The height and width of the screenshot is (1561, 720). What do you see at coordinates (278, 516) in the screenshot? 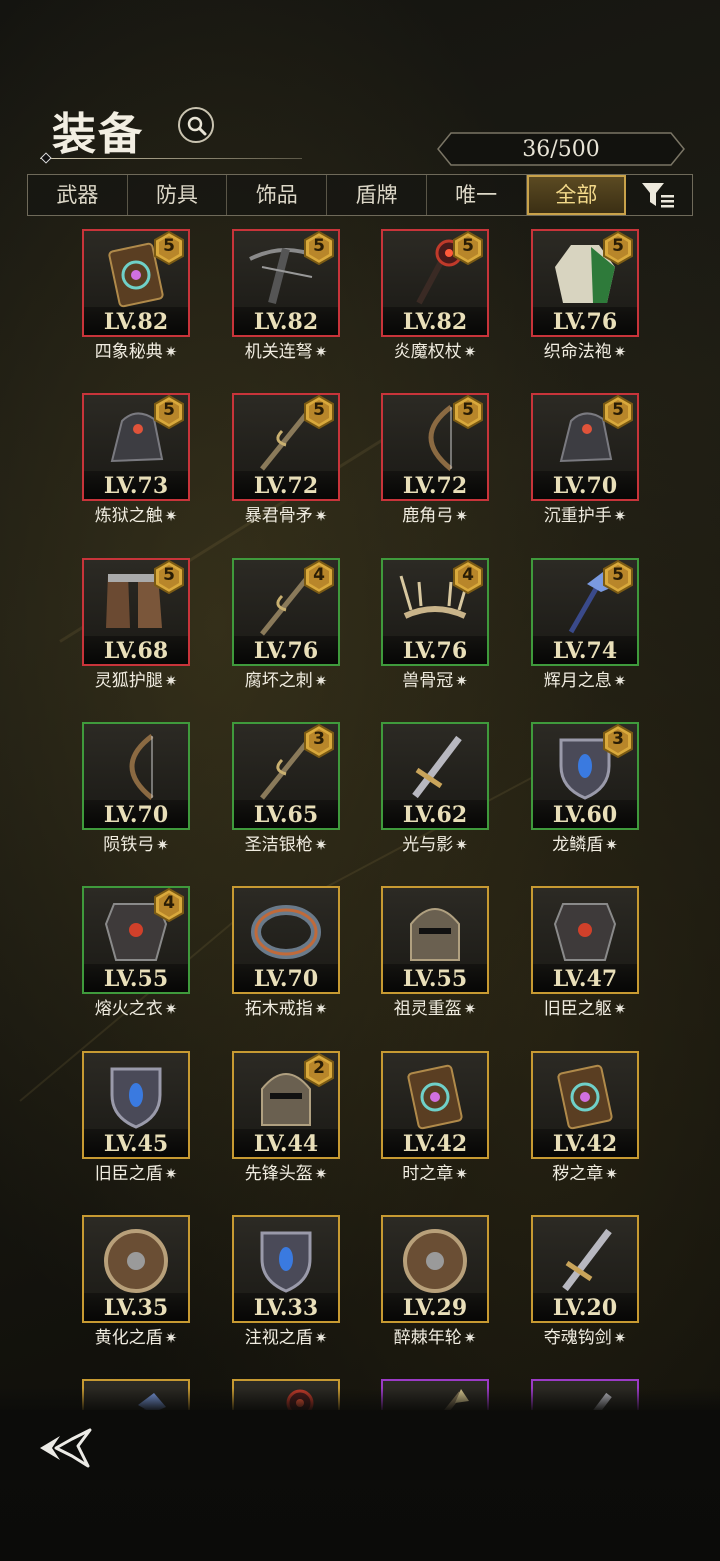
I see `item-name: 暴君骨矛` at bounding box center [278, 516].